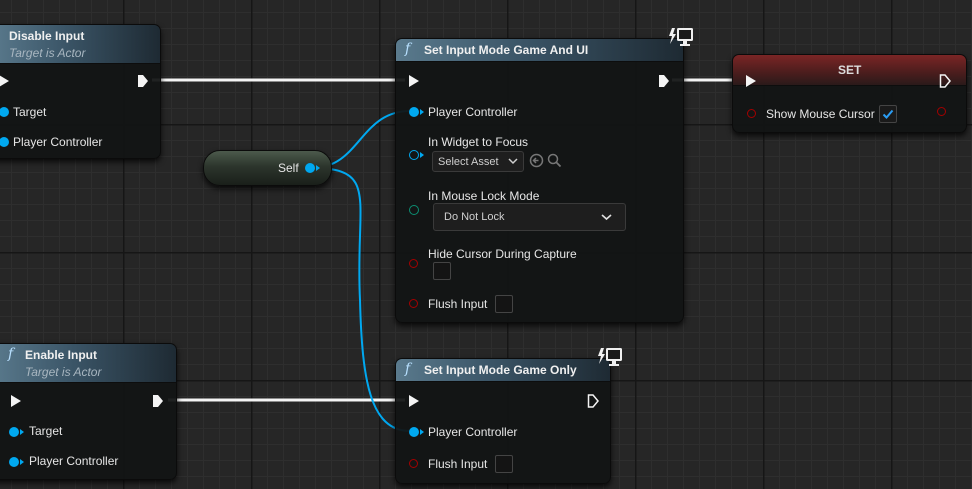 The width and height of the screenshot is (972, 489). What do you see at coordinates (593, 401) in the screenshot?
I see `game-only-exec-out-pin` at bounding box center [593, 401].